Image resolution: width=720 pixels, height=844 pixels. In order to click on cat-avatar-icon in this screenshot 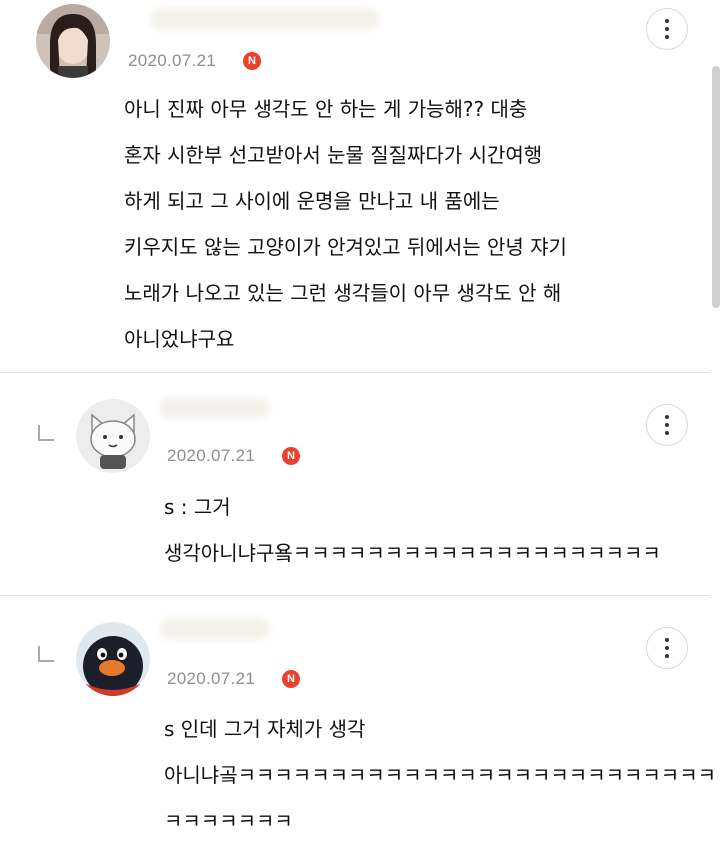, I will do `click(113, 436)`.